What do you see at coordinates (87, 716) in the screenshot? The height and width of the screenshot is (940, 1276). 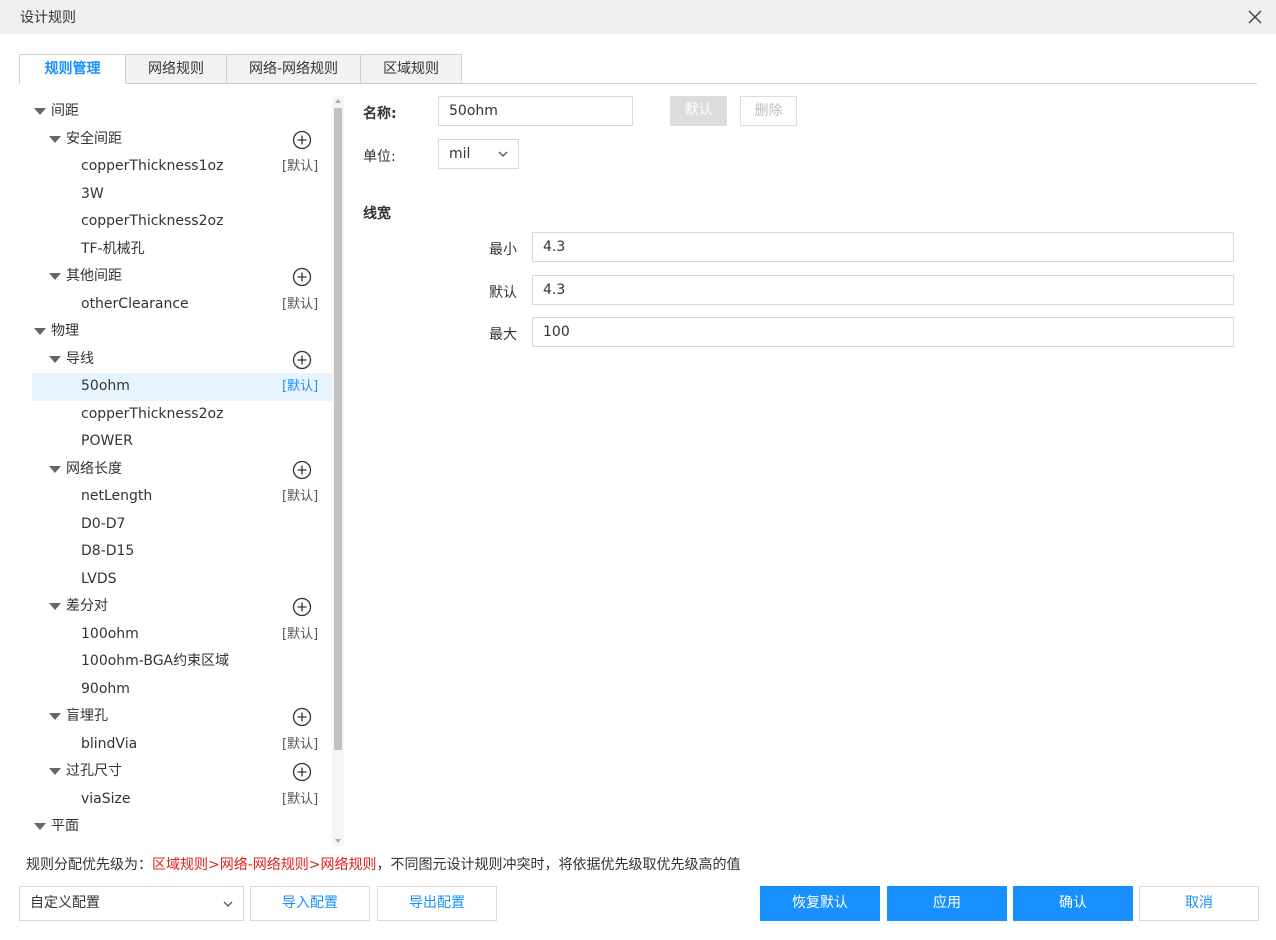 I see `tree-label: 盲埋孔` at bounding box center [87, 716].